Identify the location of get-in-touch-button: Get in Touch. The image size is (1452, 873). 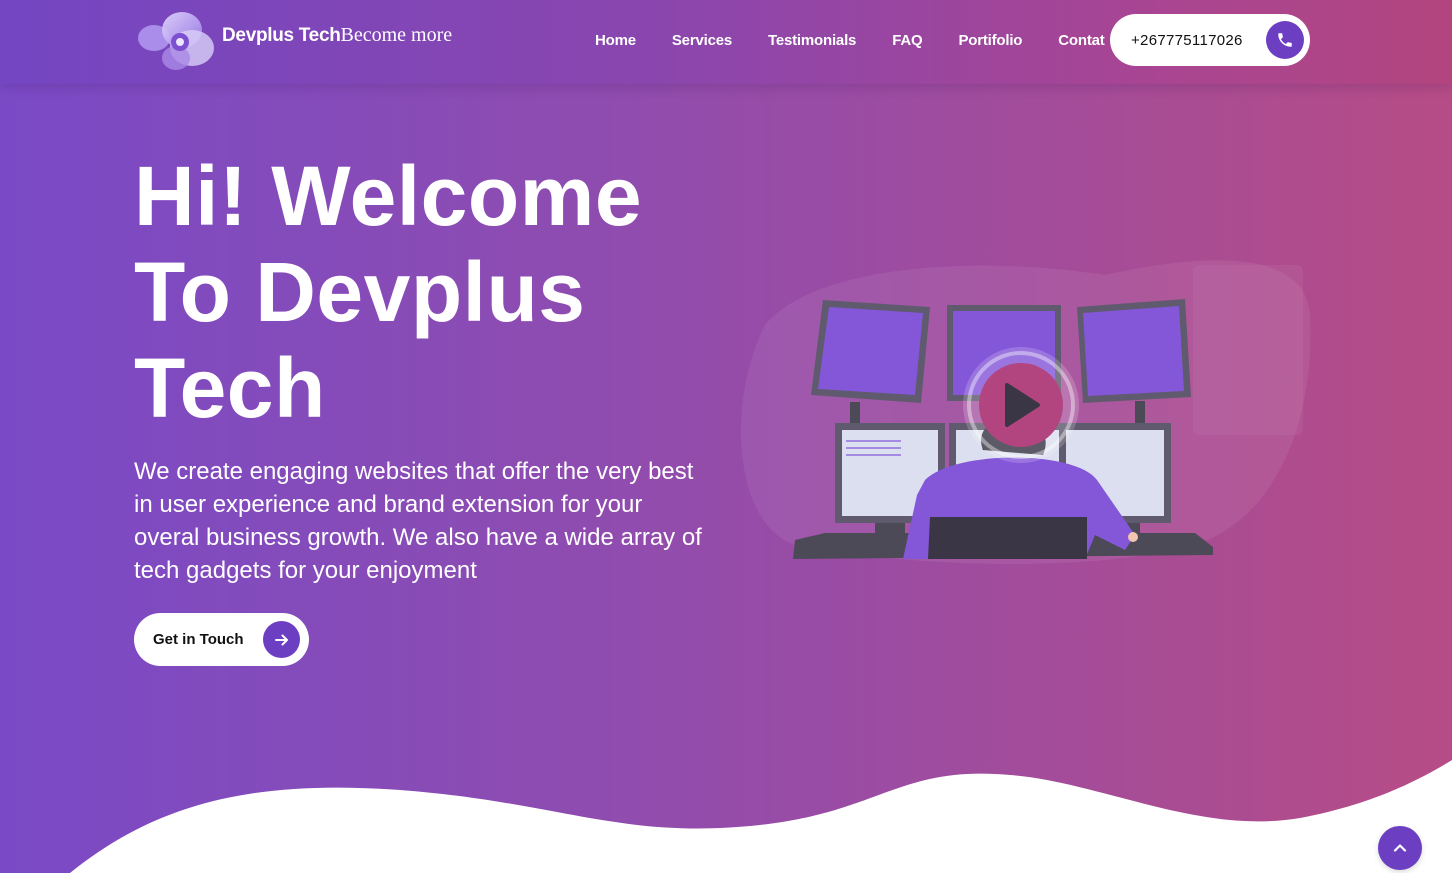
(221, 639).